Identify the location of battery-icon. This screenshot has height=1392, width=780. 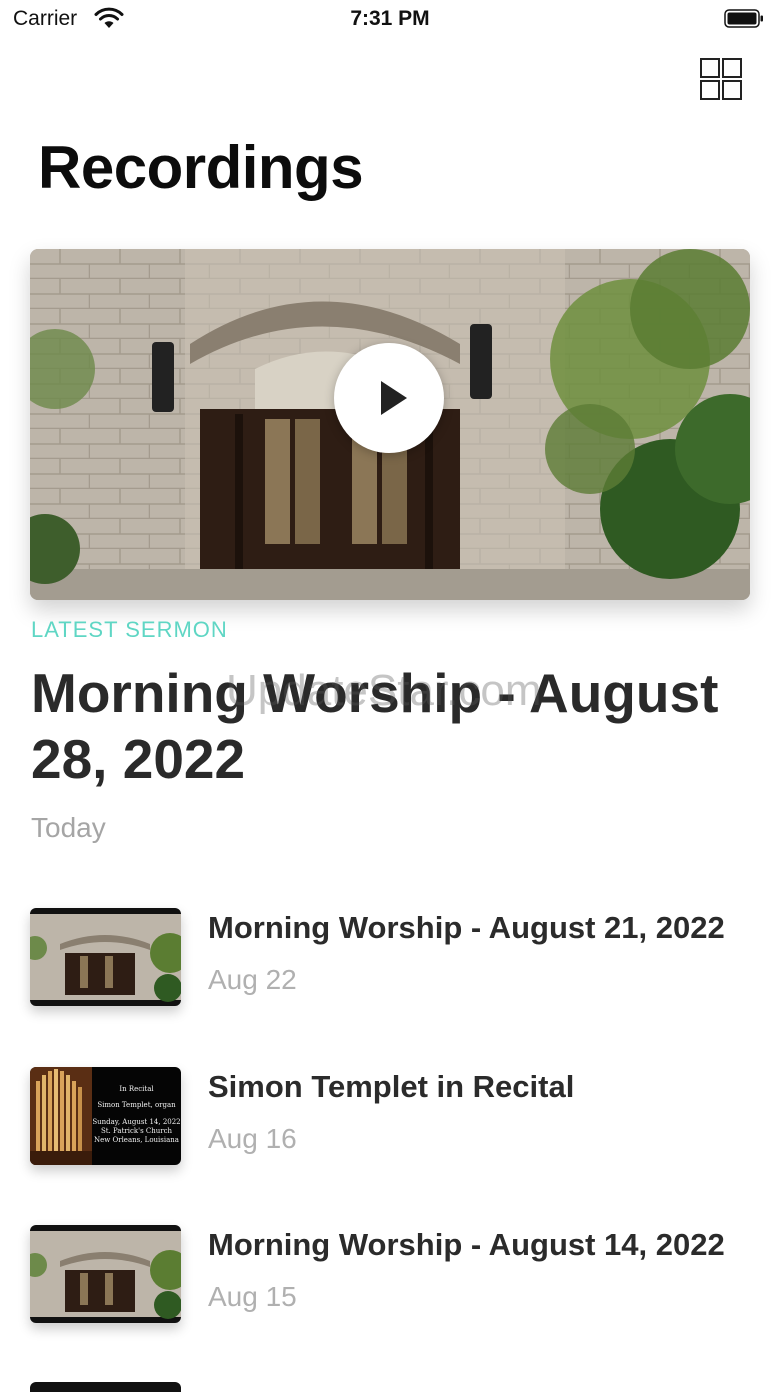
(743, 18).